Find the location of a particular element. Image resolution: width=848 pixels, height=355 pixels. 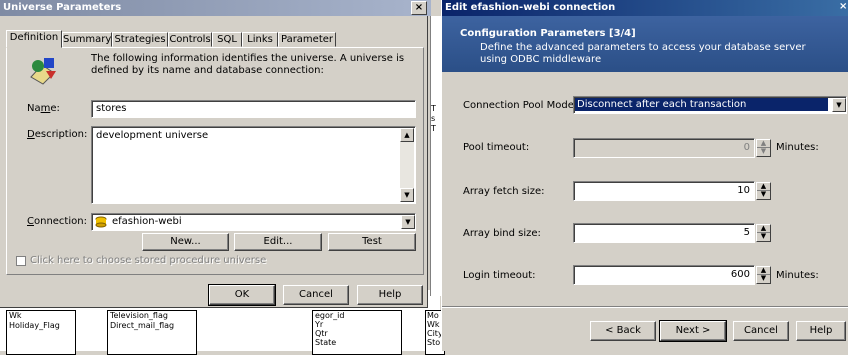

next-button: Next > is located at coordinates (693, 331).